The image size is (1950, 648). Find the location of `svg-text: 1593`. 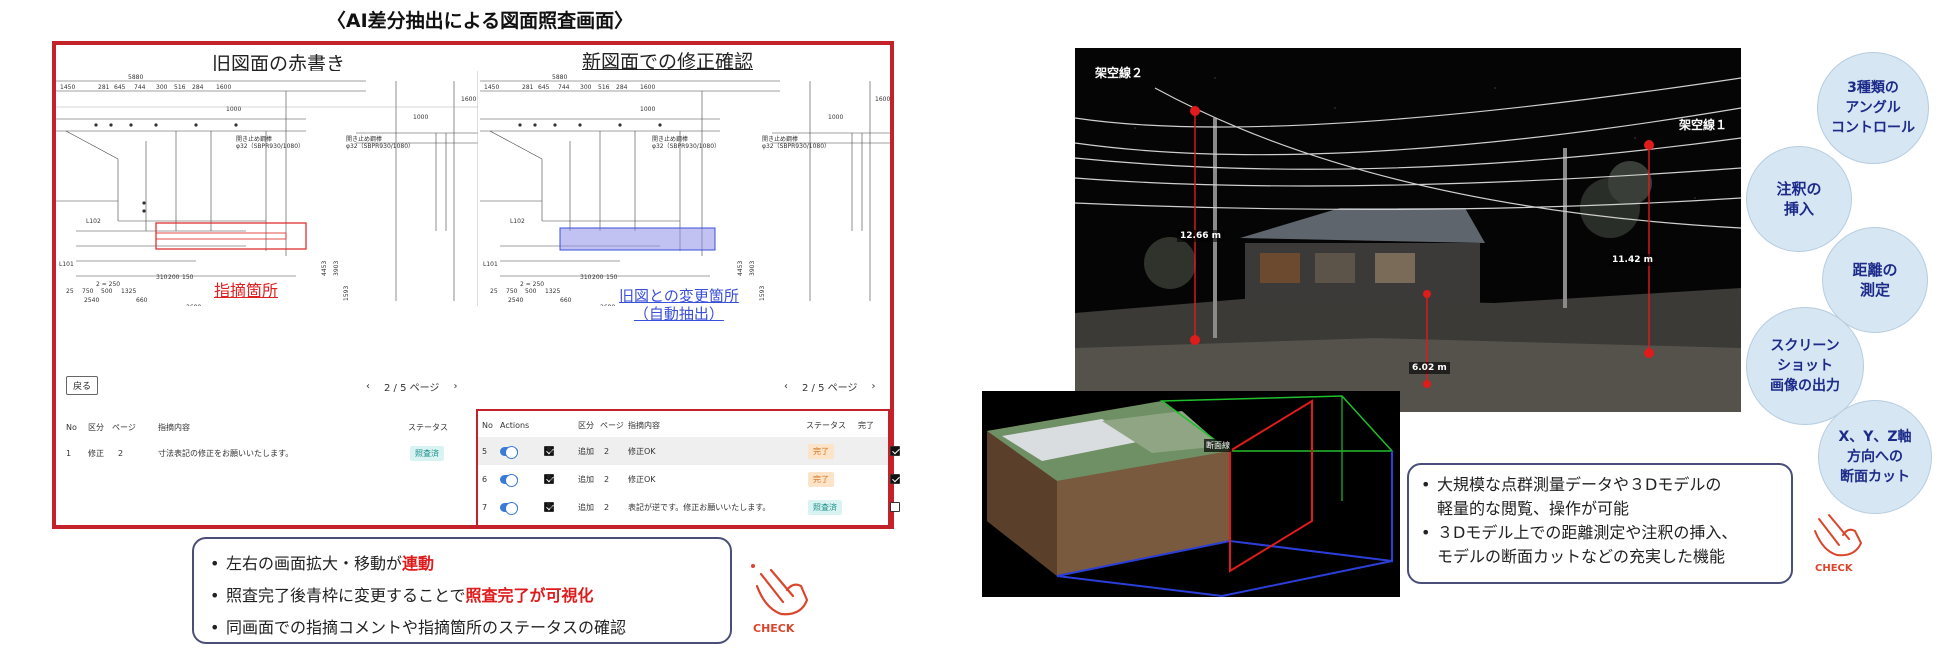

svg-text: 1593 is located at coordinates (346, 293).